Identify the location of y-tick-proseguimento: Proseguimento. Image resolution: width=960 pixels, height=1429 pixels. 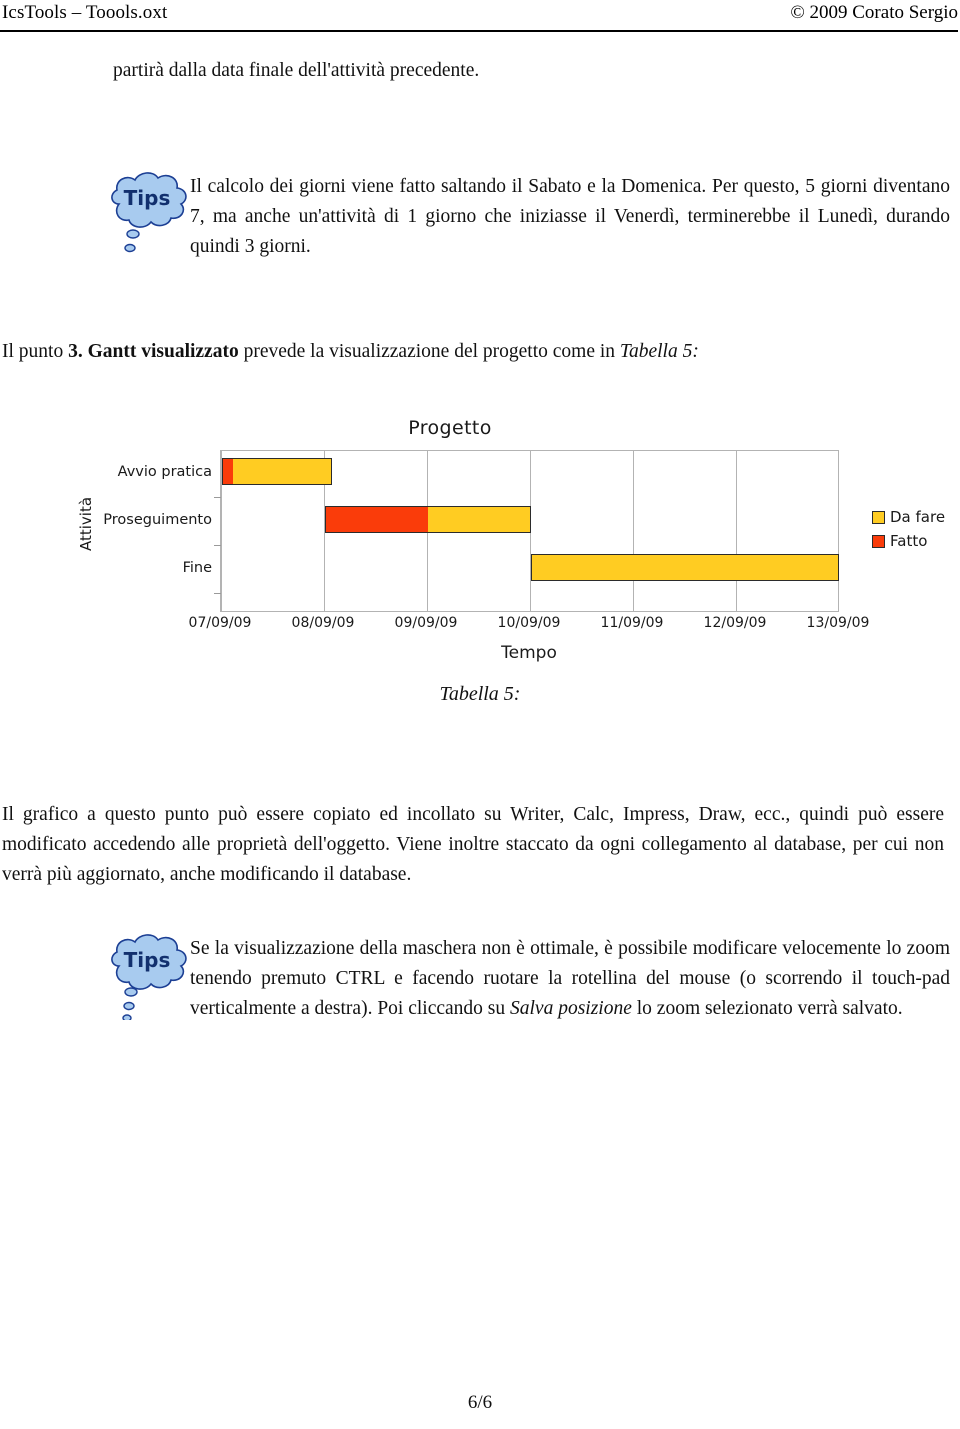
(157, 520).